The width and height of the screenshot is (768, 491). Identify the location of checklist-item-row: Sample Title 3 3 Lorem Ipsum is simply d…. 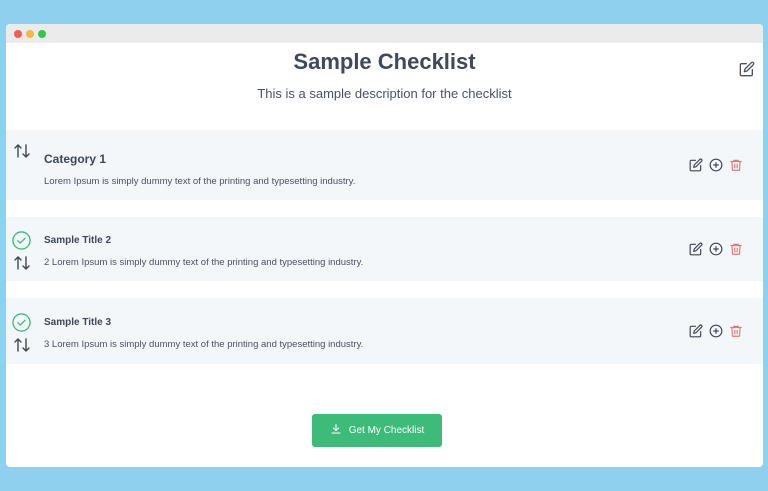
(384, 331).